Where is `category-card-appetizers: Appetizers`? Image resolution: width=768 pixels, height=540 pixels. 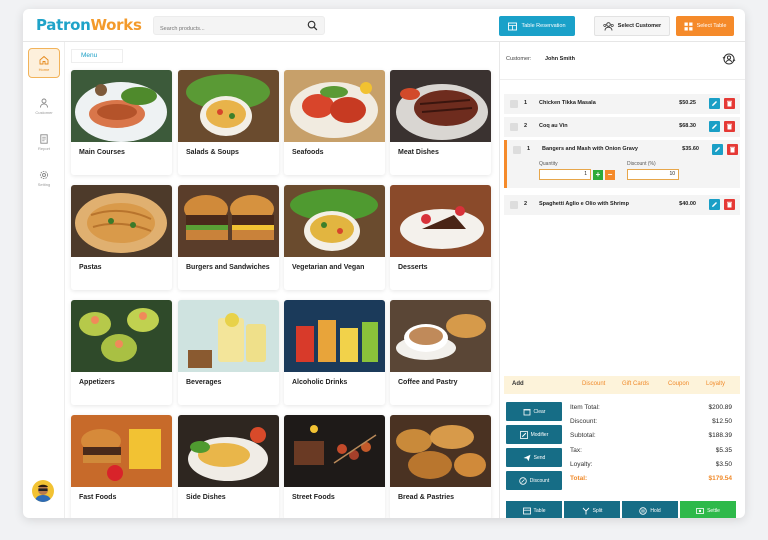 category-card-appetizers: Appetizers is located at coordinates (121, 352).